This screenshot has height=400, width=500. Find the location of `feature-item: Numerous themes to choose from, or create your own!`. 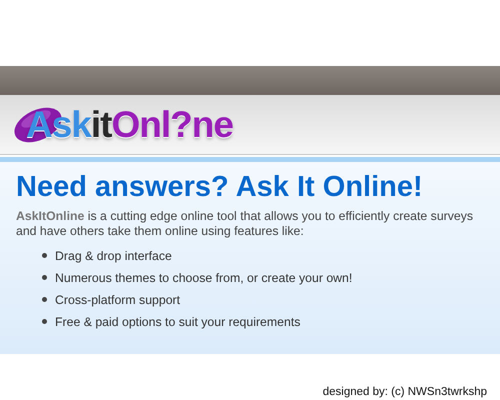

feature-item: Numerous themes to choose from, or create your own! is located at coordinates (203, 278).